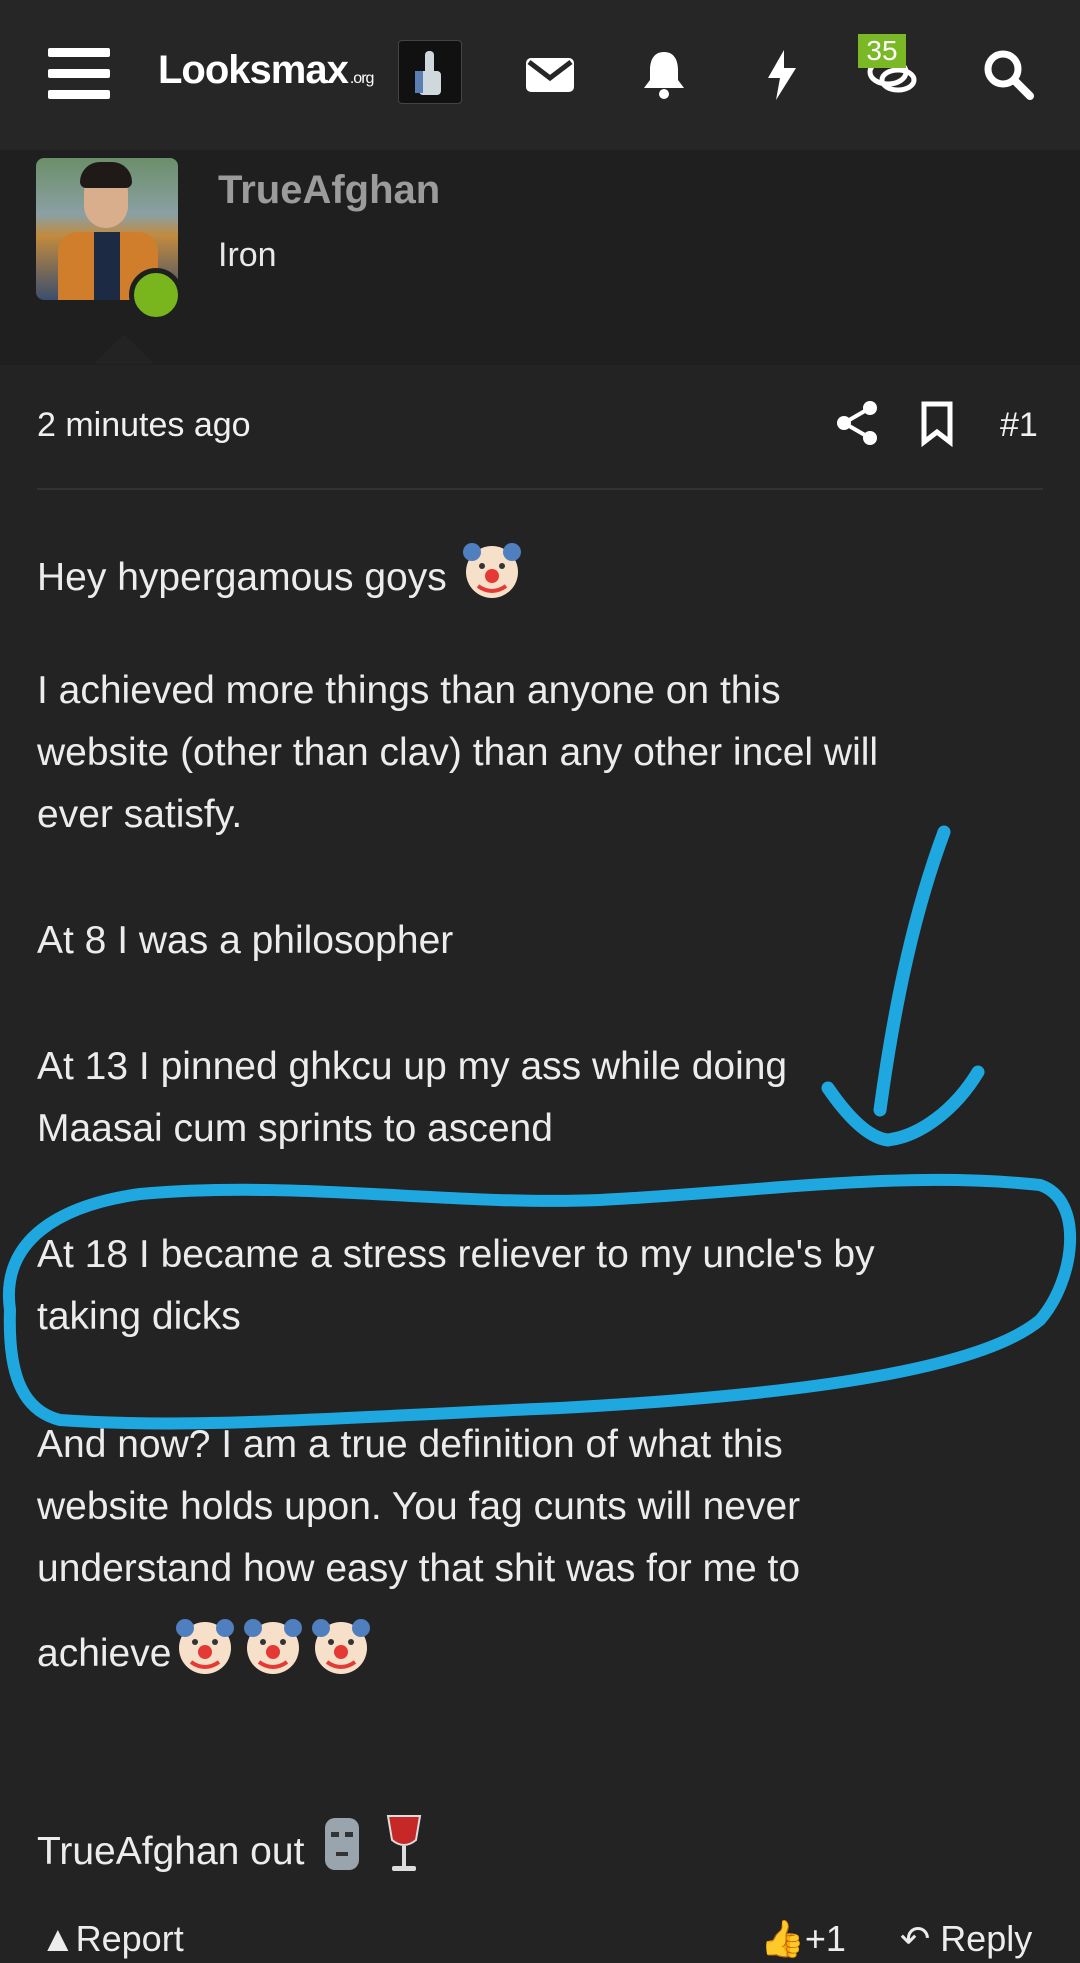  What do you see at coordinates (547, 1655) in the screenshot?
I see `post-line: achieve` at bounding box center [547, 1655].